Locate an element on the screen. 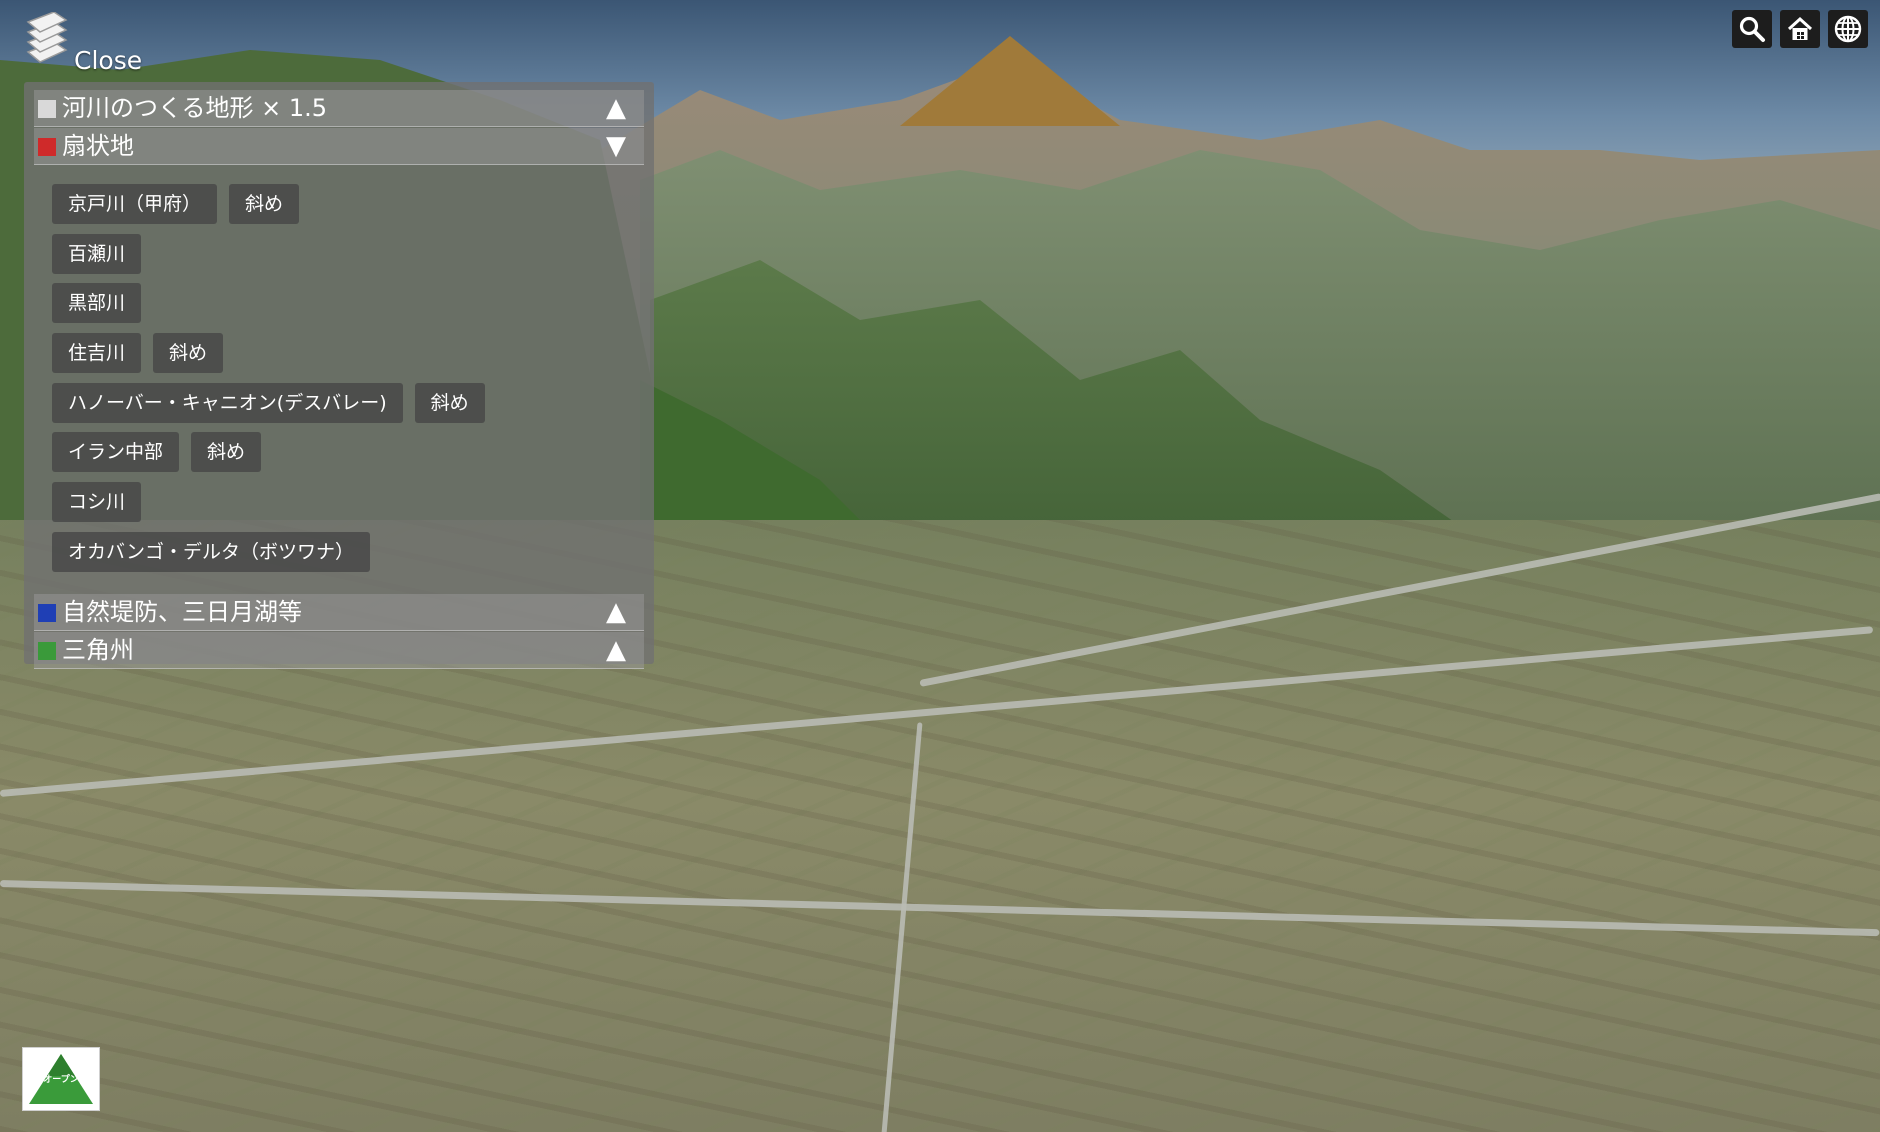  list-item: ハノーバー・キャニオン(デスバレー) 斜め is located at coordinates (347, 402).